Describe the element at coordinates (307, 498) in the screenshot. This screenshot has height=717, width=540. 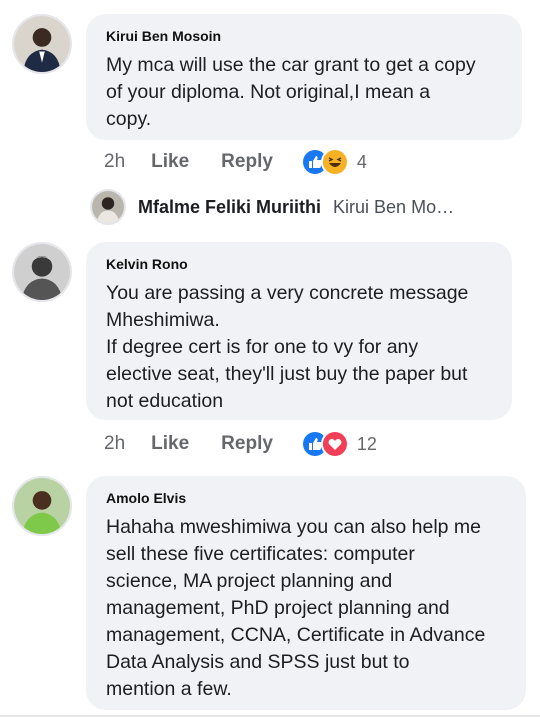
I see `comment-author: Amolo Elvis` at that location.